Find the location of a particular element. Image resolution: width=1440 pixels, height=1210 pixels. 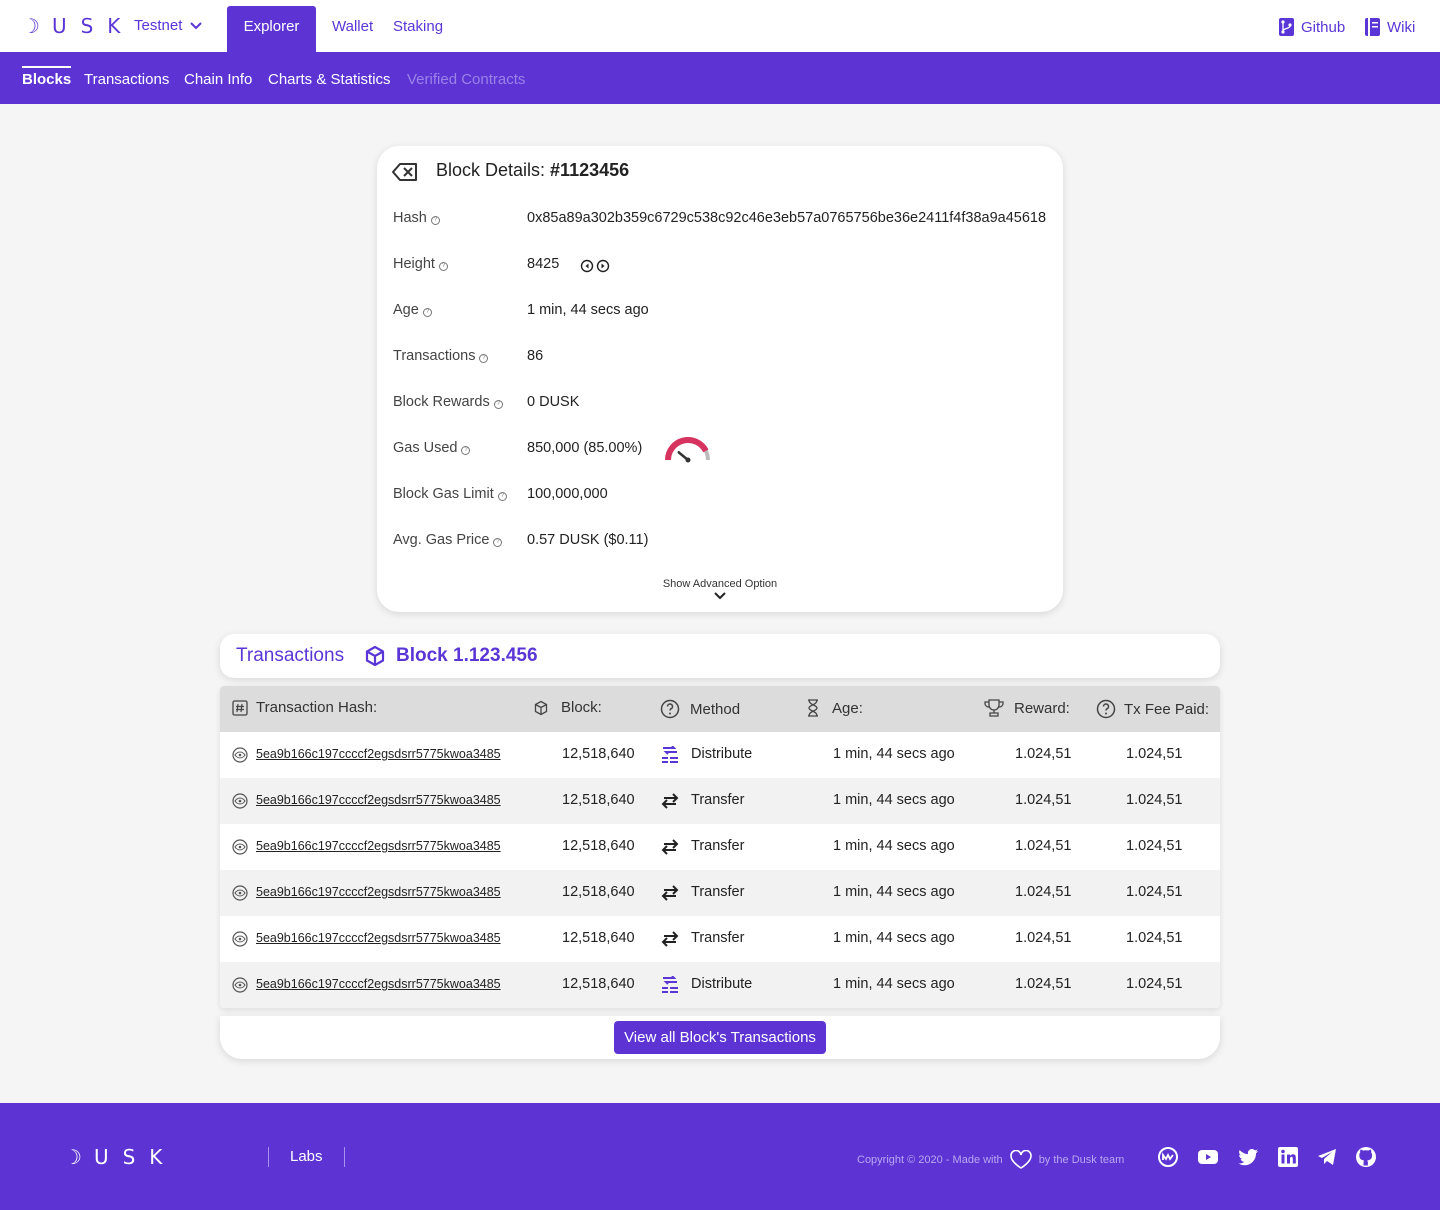

method-value: Distribute is located at coordinates (722, 984).